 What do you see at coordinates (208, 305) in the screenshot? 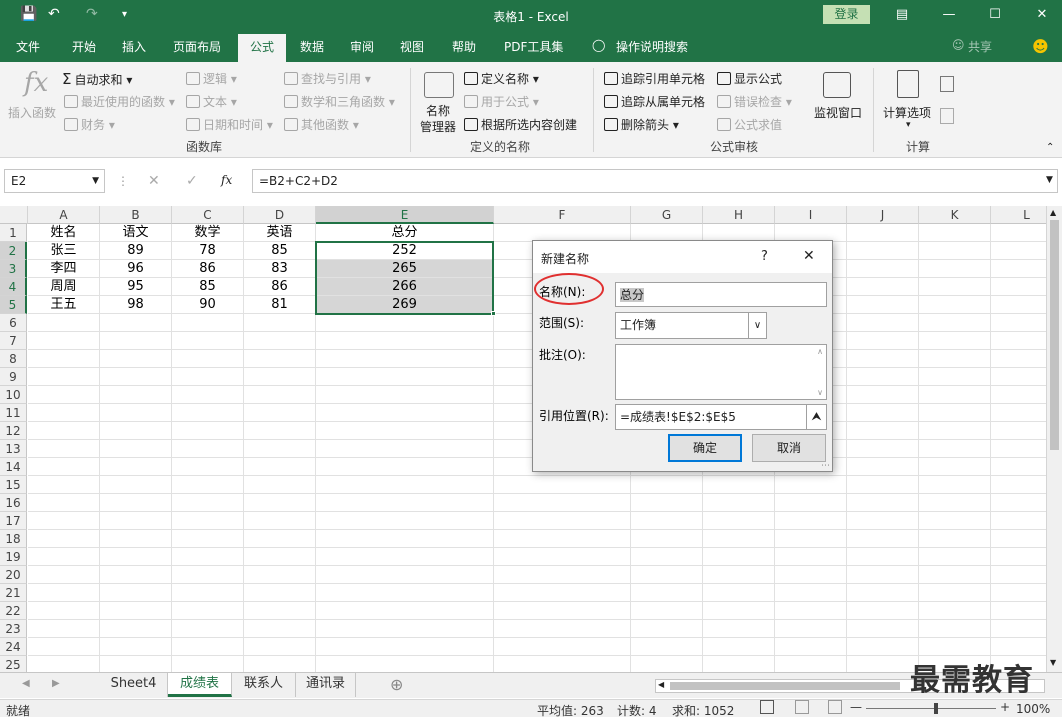
I see `cell: 90` at bounding box center [208, 305].